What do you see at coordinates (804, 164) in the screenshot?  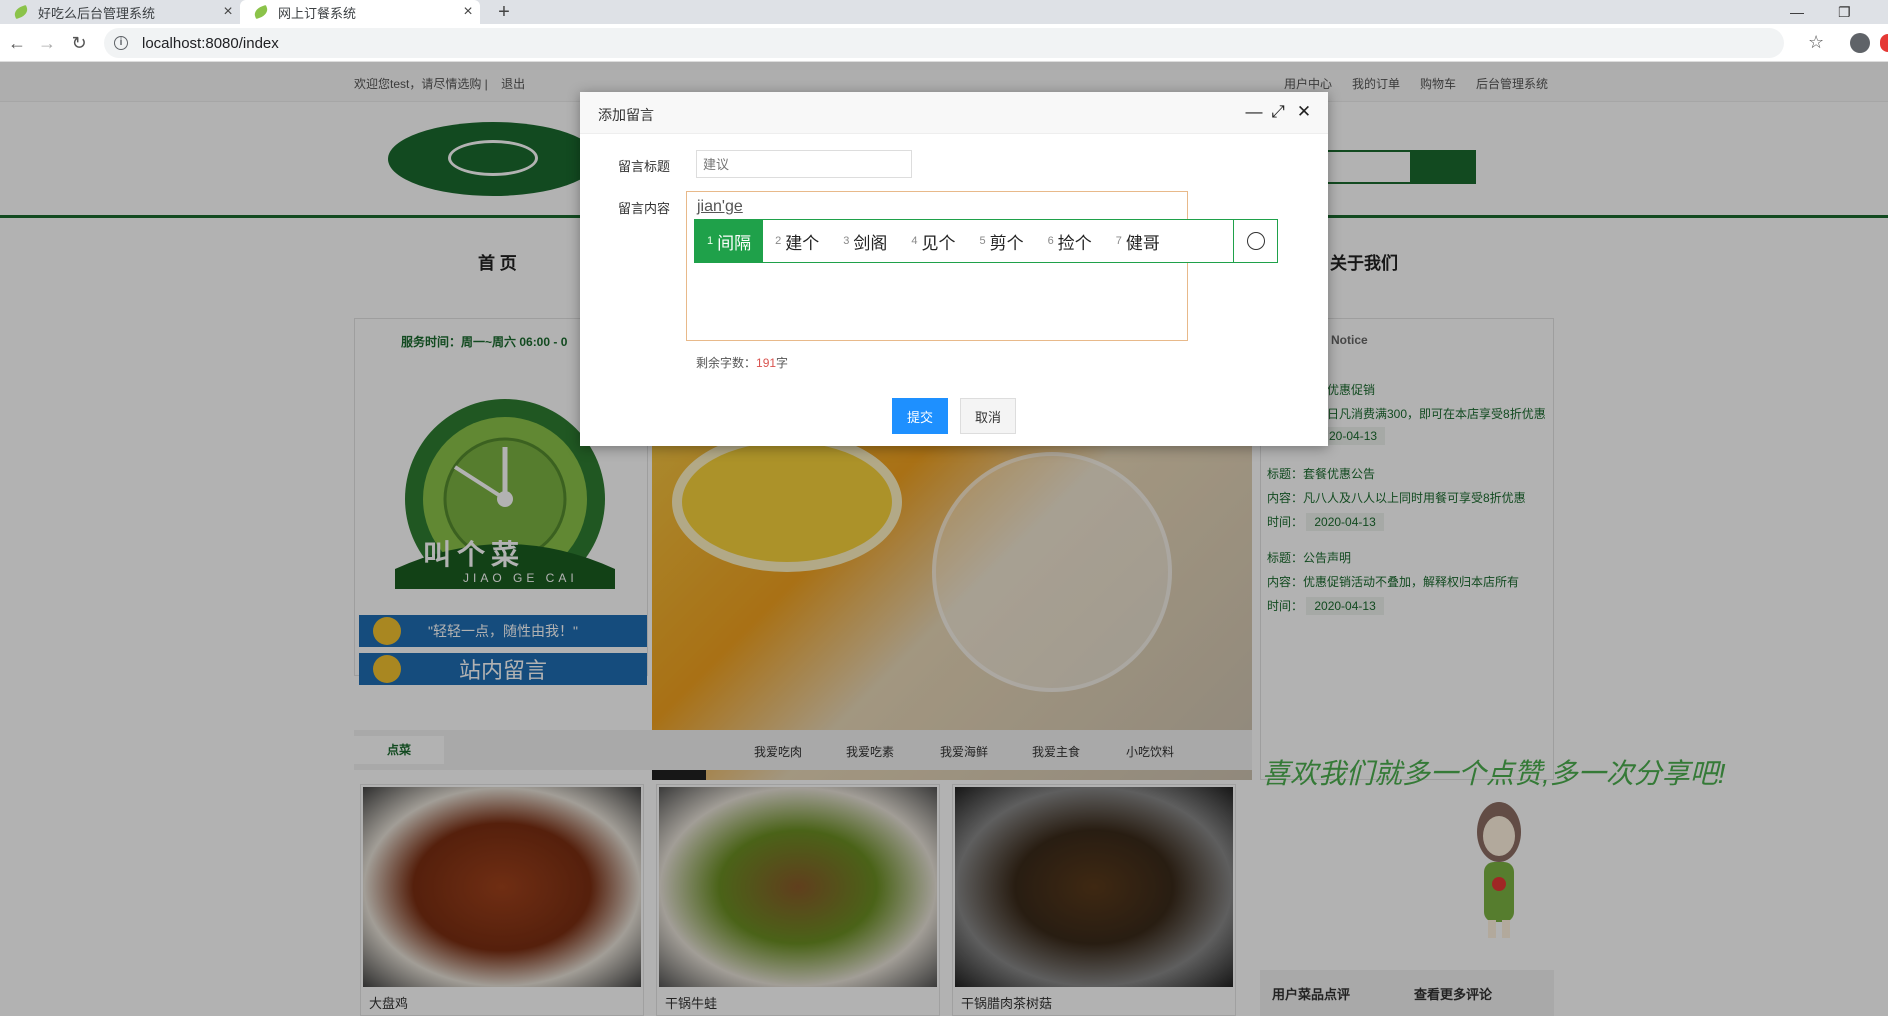 I see `message-title-input` at bounding box center [804, 164].